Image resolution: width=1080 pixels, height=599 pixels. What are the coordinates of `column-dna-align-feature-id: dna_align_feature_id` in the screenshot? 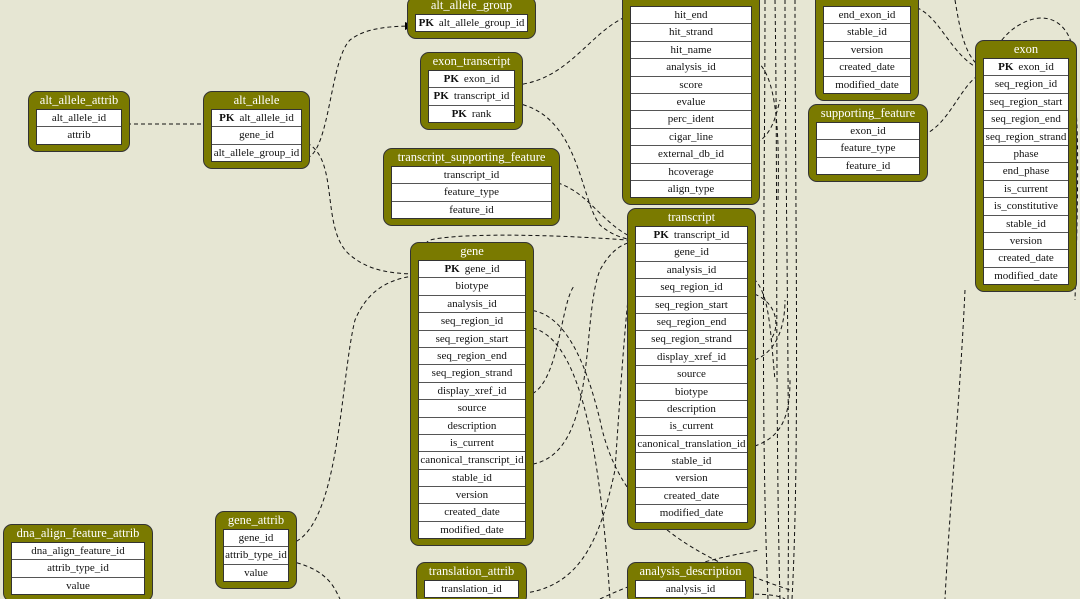 It's located at (78, 551).